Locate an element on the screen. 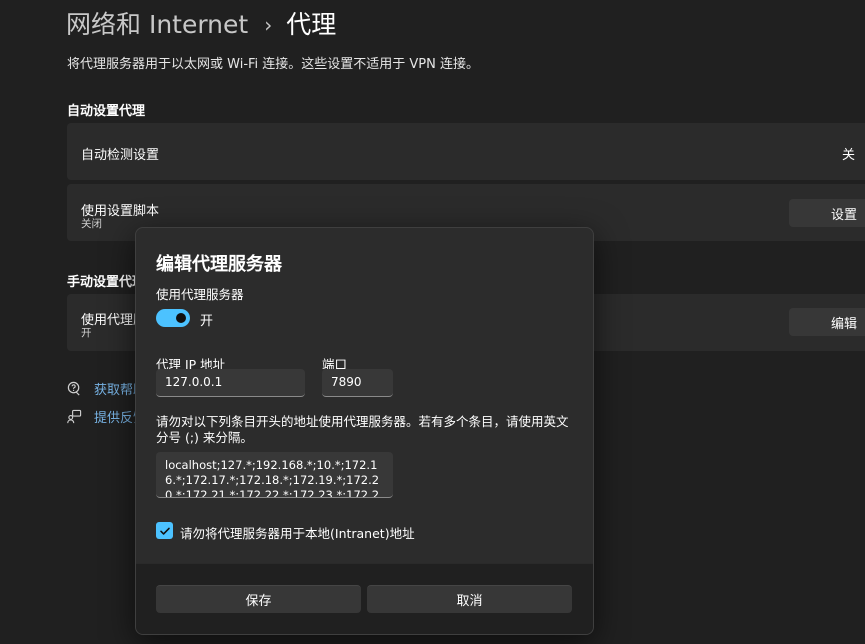  use-proxy-label: 使用代理服务器 is located at coordinates (200, 294).